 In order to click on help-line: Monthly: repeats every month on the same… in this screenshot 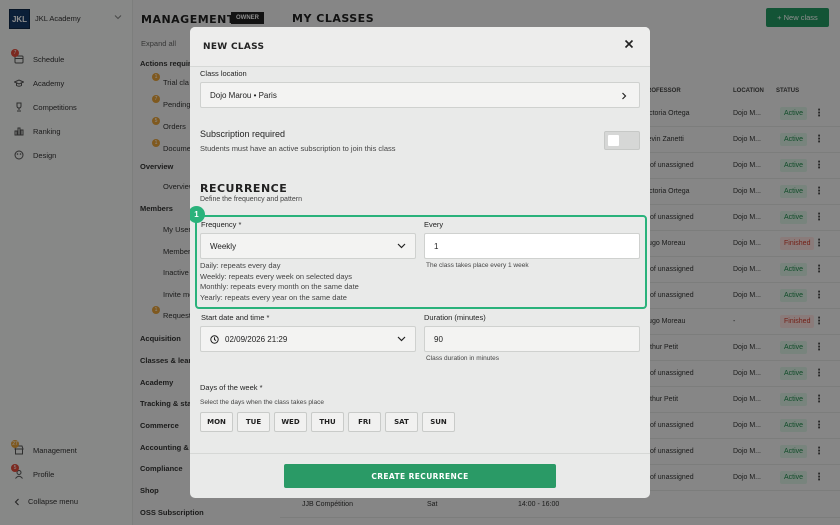, I will do `click(279, 286)`.